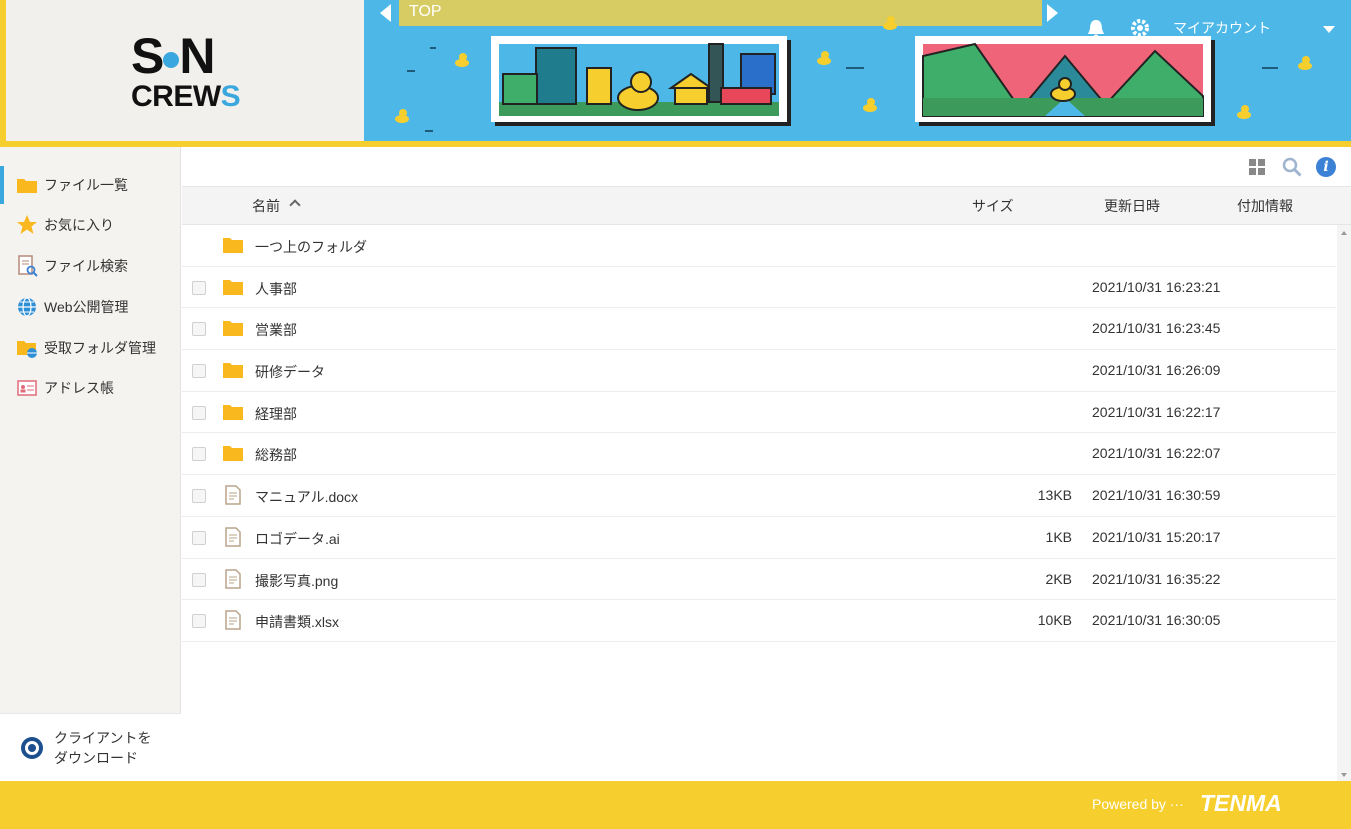  Describe the element at coordinates (100, 348) in the screenshot. I see `sidebar-item-label: 受取フォルダ管理` at that location.